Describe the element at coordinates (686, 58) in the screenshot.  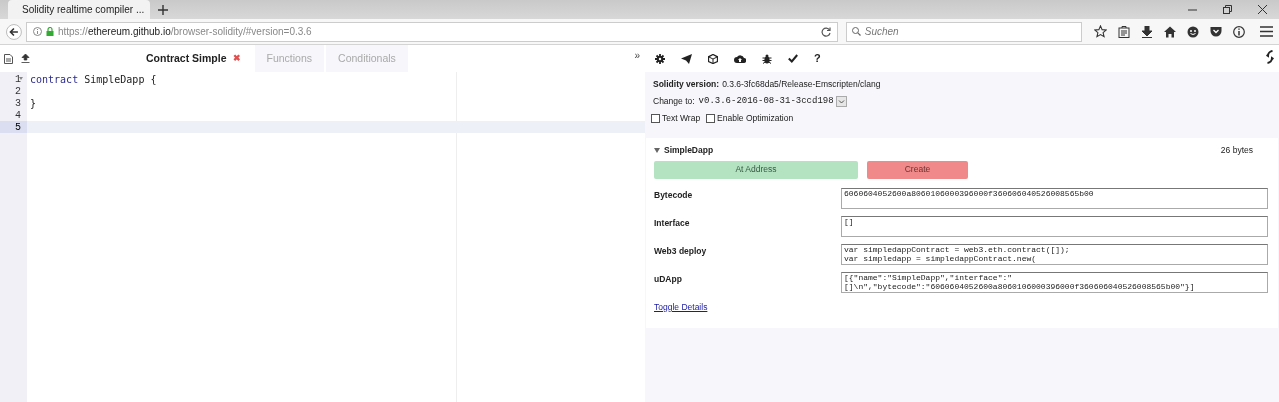
I see `paper-plane-icon` at that location.